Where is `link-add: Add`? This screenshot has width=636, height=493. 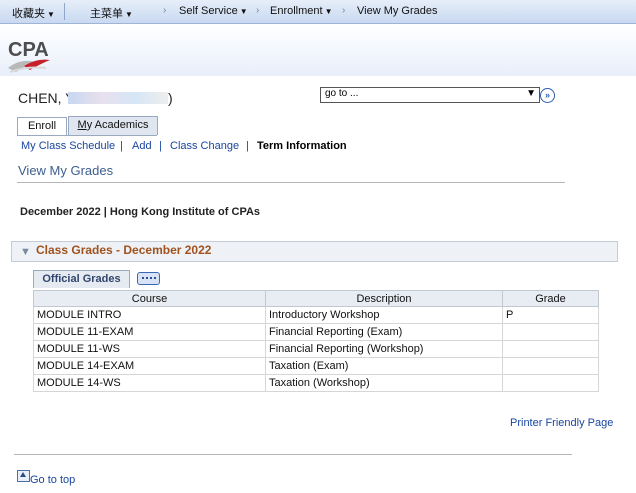 link-add: Add is located at coordinates (142, 146).